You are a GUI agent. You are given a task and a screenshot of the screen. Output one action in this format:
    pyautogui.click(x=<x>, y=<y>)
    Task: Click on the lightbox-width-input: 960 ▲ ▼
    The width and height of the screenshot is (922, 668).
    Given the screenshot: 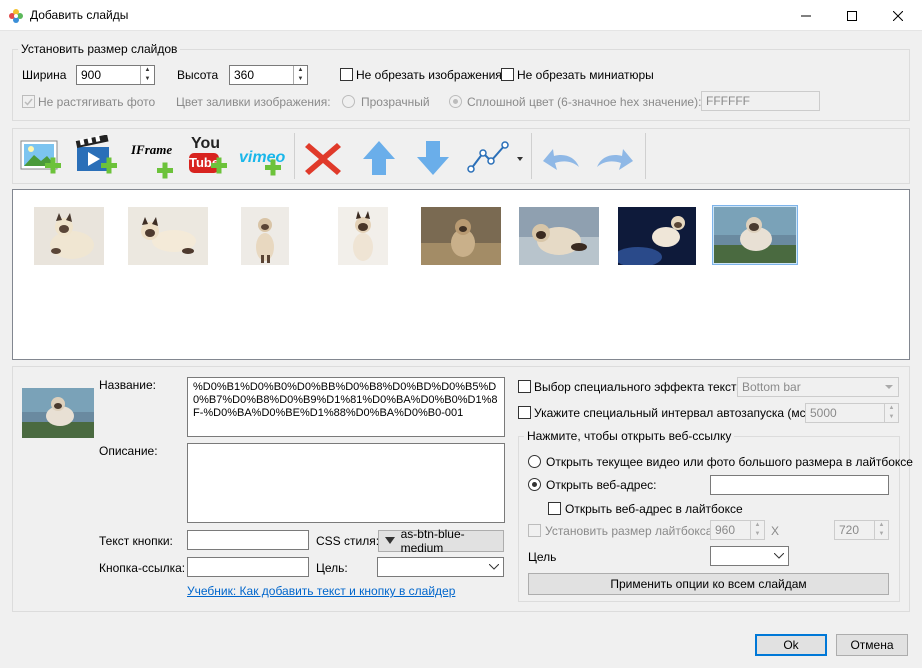 What is the action you would take?
    pyautogui.click(x=737, y=530)
    